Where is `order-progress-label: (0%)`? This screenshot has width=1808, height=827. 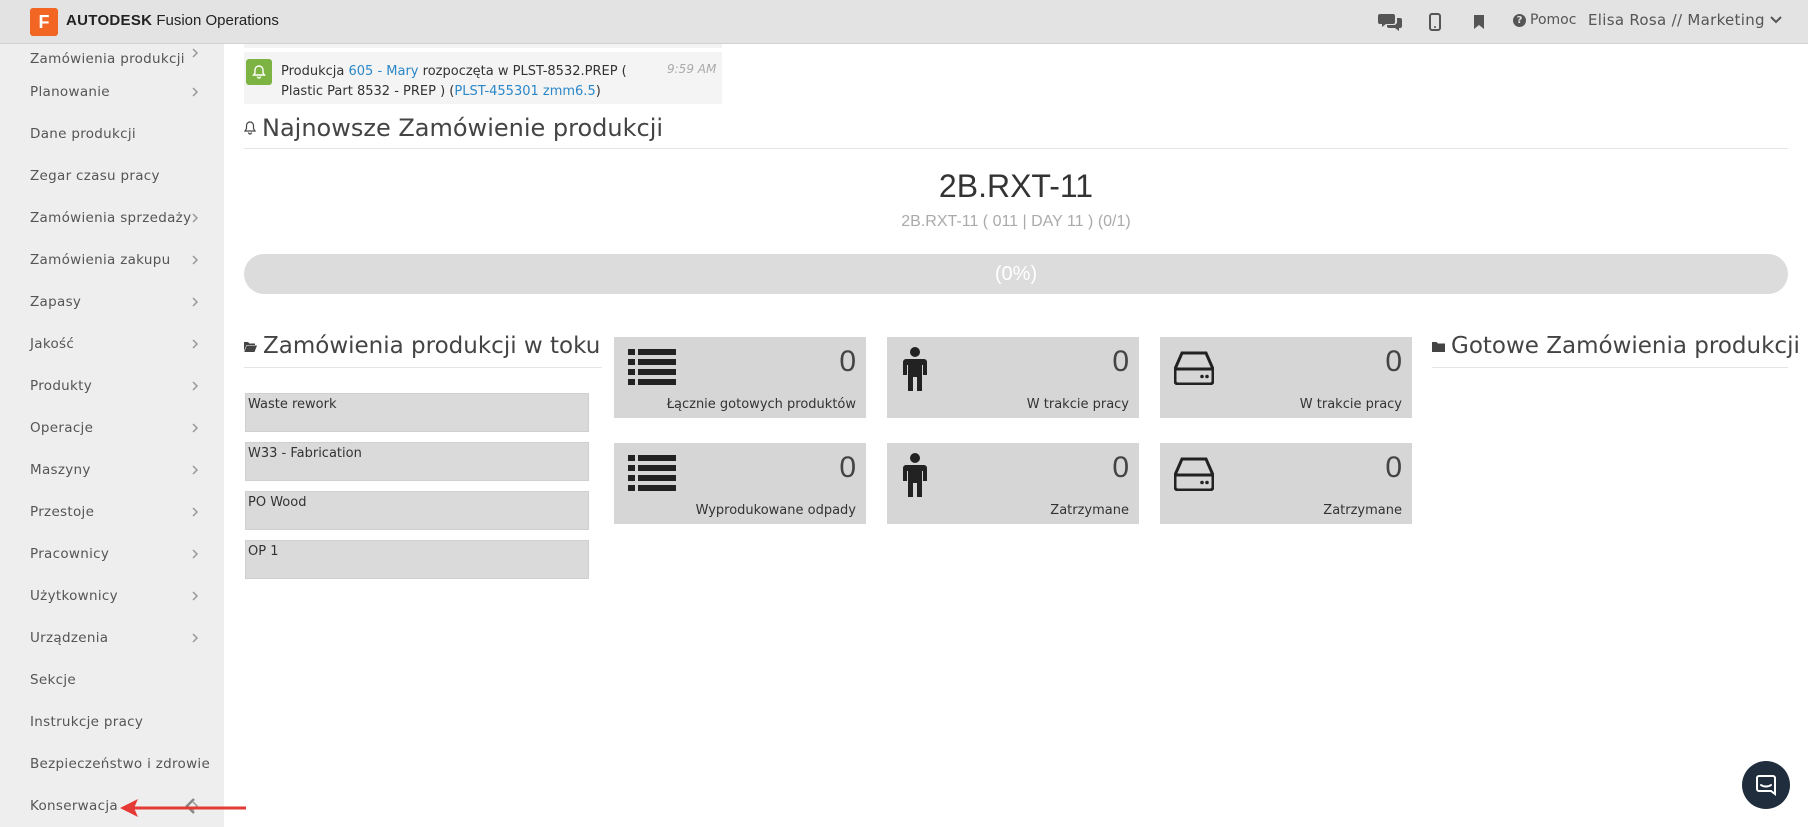
order-progress-label: (0%) is located at coordinates (1016, 274).